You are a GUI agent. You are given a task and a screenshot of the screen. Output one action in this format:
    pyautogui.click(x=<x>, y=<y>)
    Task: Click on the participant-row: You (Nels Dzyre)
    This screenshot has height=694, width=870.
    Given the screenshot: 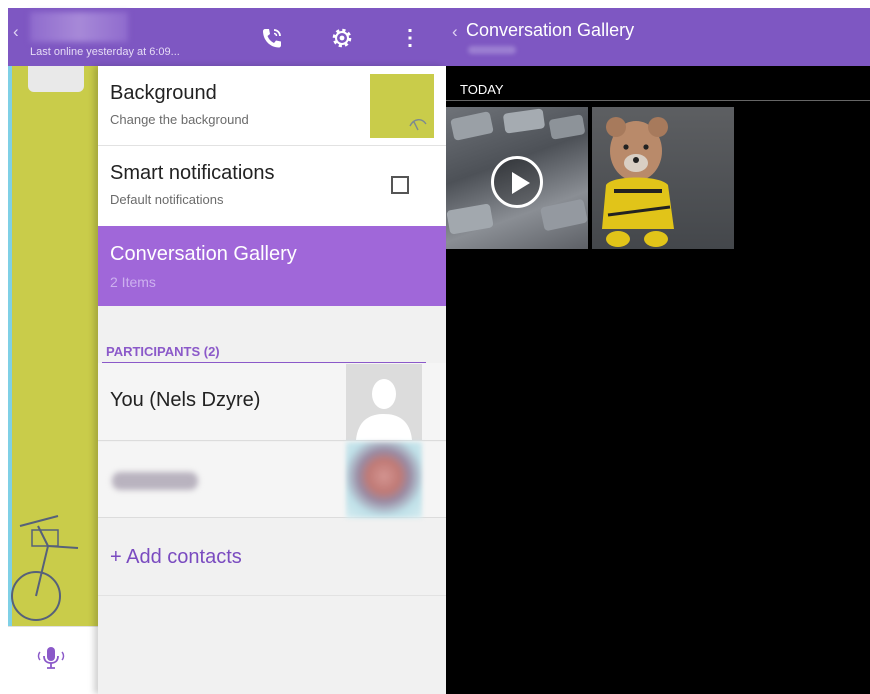 What is the action you would take?
    pyautogui.click(x=272, y=402)
    